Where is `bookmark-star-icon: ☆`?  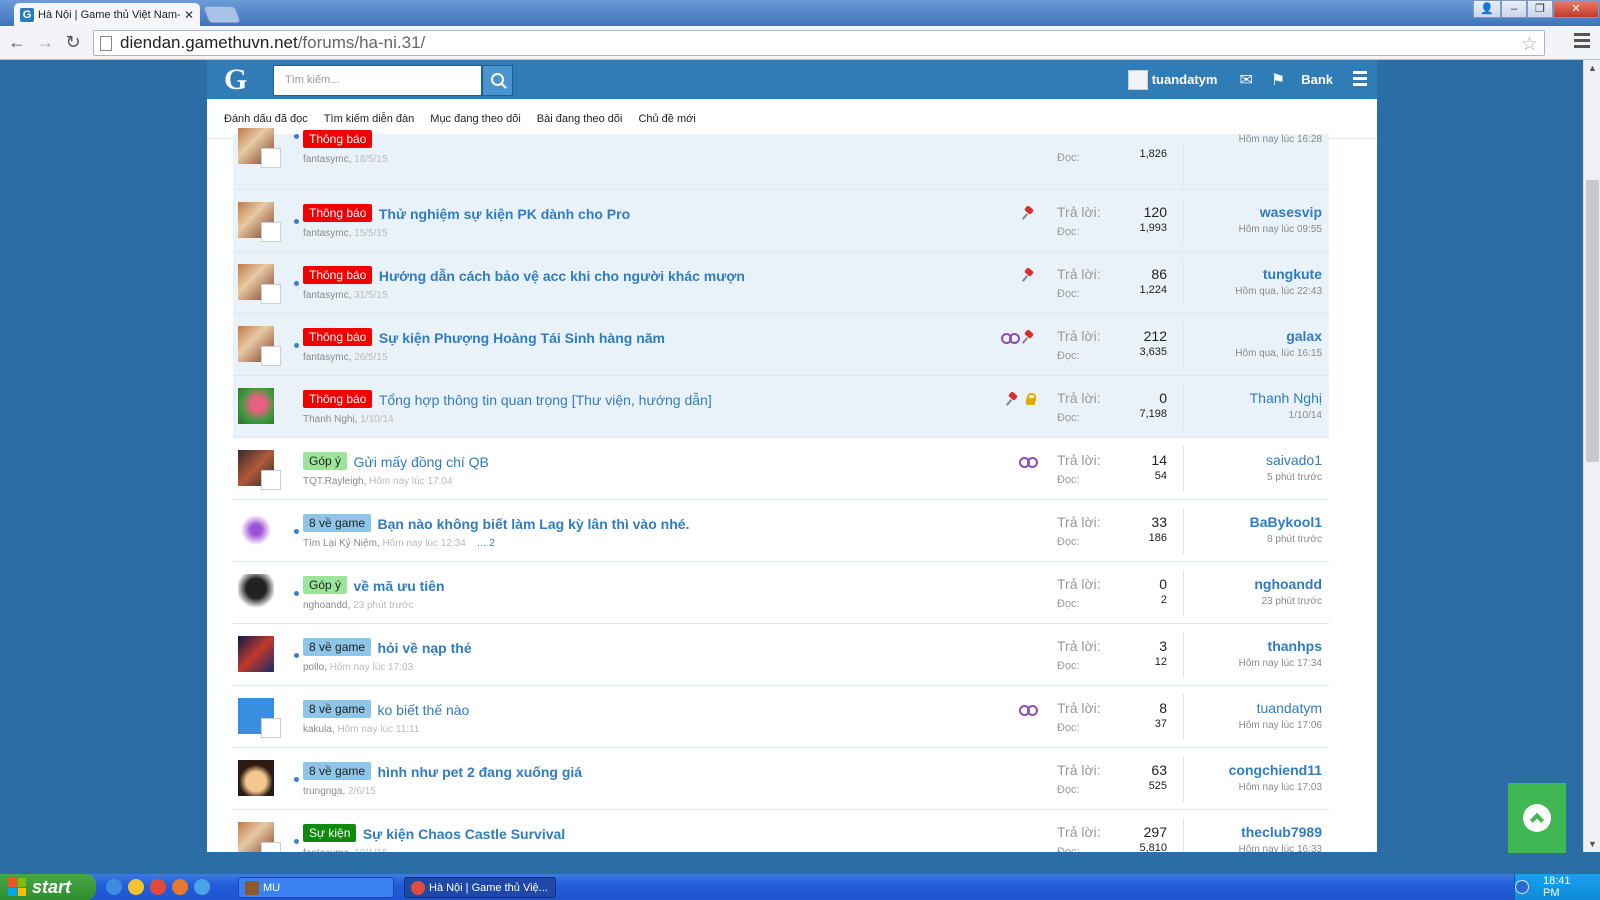 bookmark-star-icon: ☆ is located at coordinates (1529, 44).